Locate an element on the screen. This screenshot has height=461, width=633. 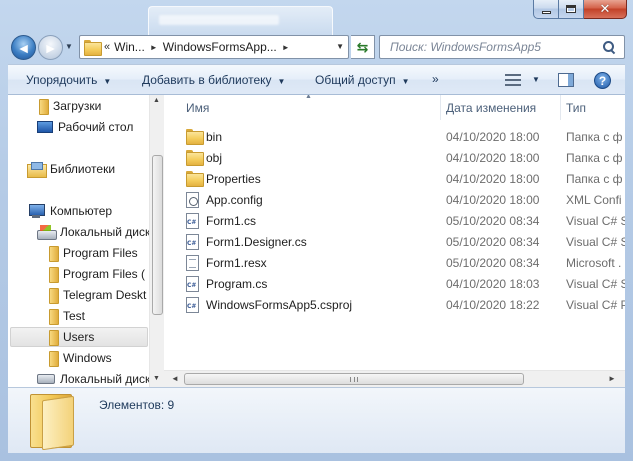
grip-icon is located at coordinates (354, 379).